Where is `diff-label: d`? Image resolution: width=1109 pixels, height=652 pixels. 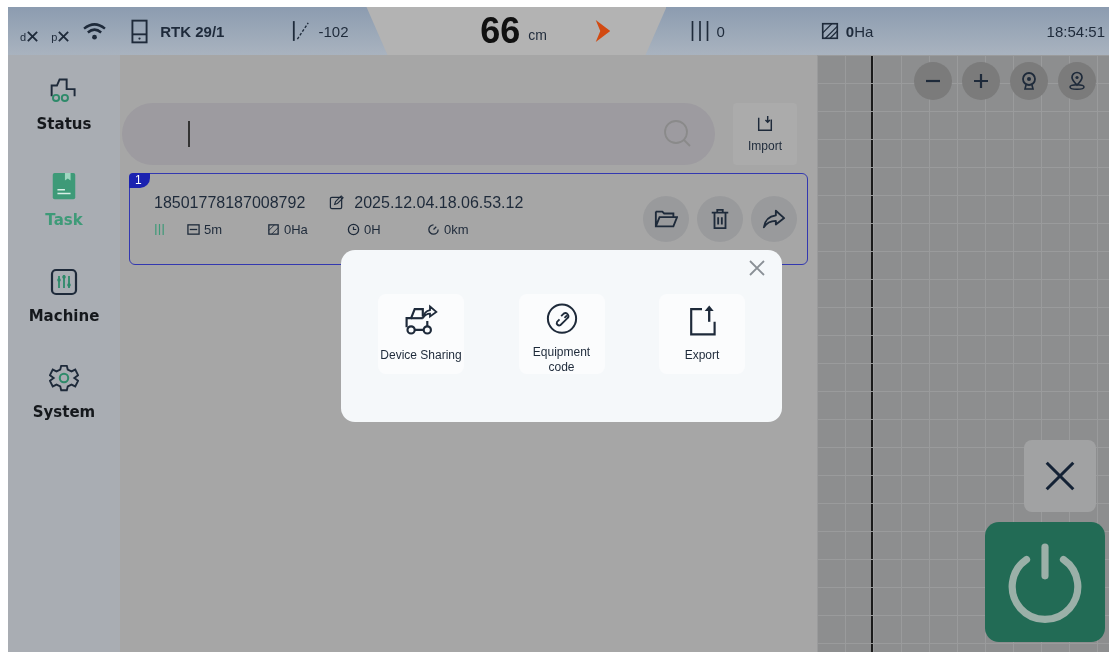
diff-label: d is located at coordinates (23, 37).